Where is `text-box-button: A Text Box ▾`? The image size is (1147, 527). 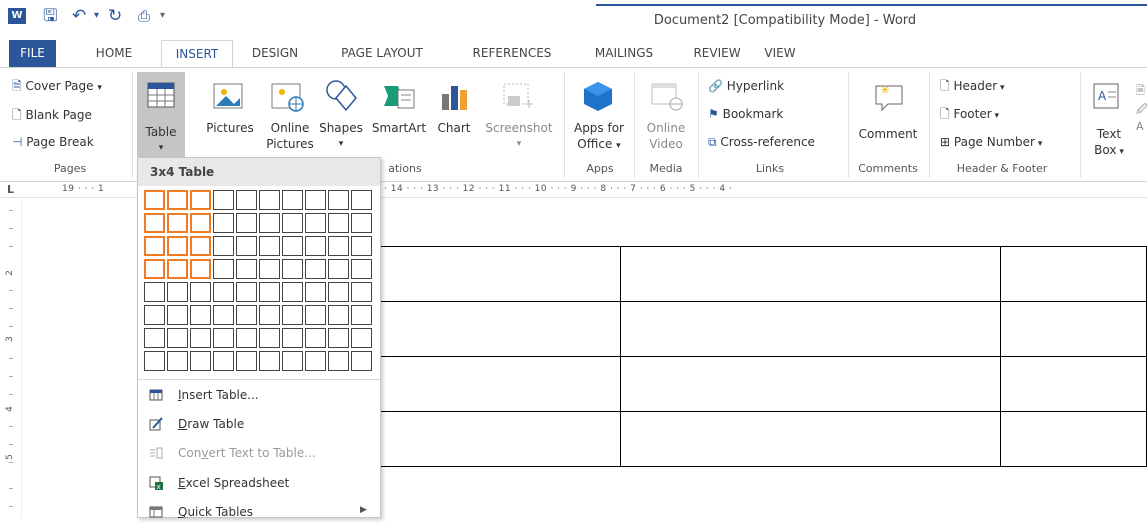 text-box-button: A Text Box ▾ is located at coordinates (1109, 115).